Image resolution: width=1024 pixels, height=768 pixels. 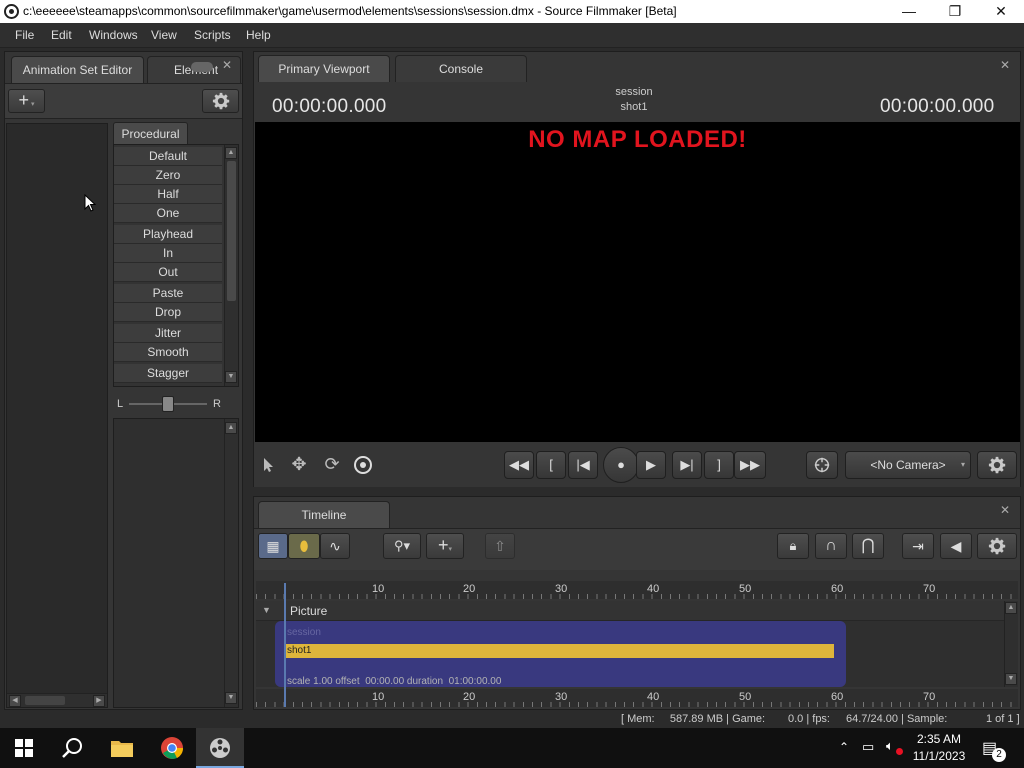 What do you see at coordinates (212, 35) in the screenshot?
I see `menu-scripts: Scripts` at bounding box center [212, 35].